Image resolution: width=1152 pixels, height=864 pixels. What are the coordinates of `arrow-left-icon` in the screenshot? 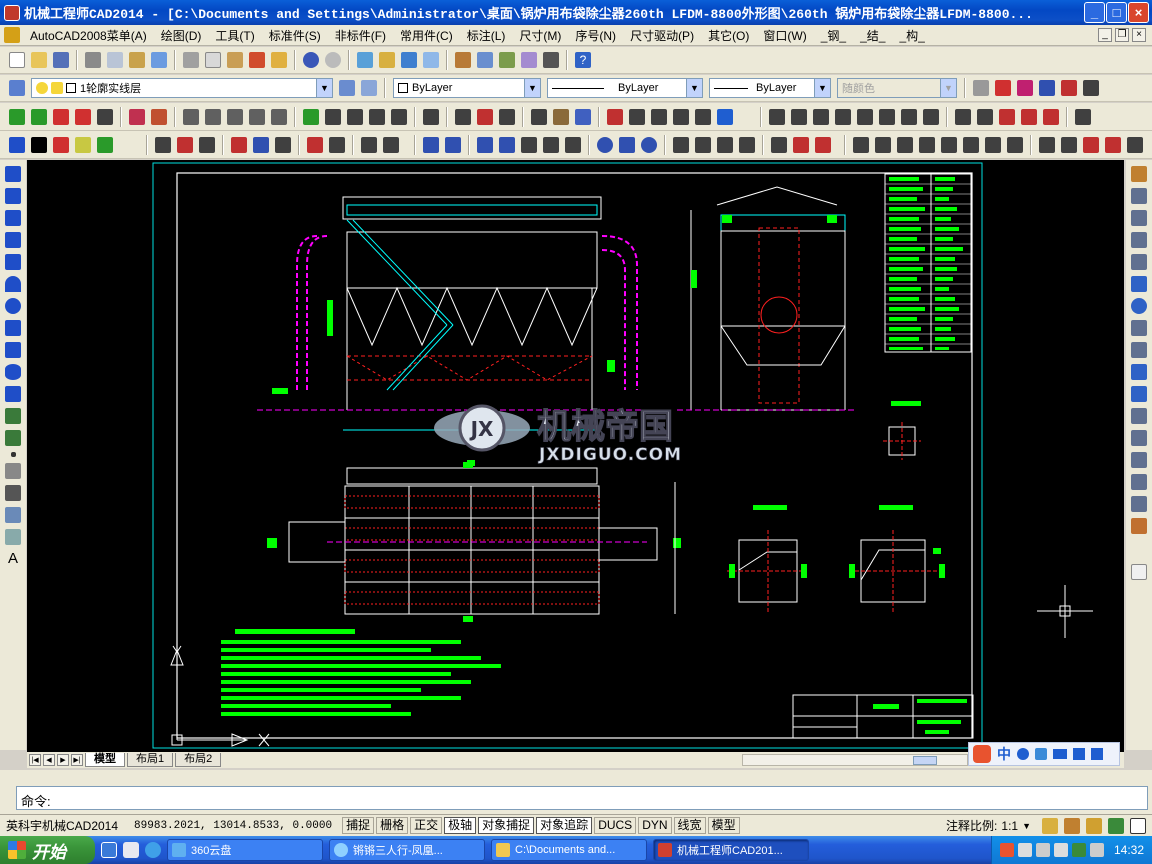 It's located at (399, 116).